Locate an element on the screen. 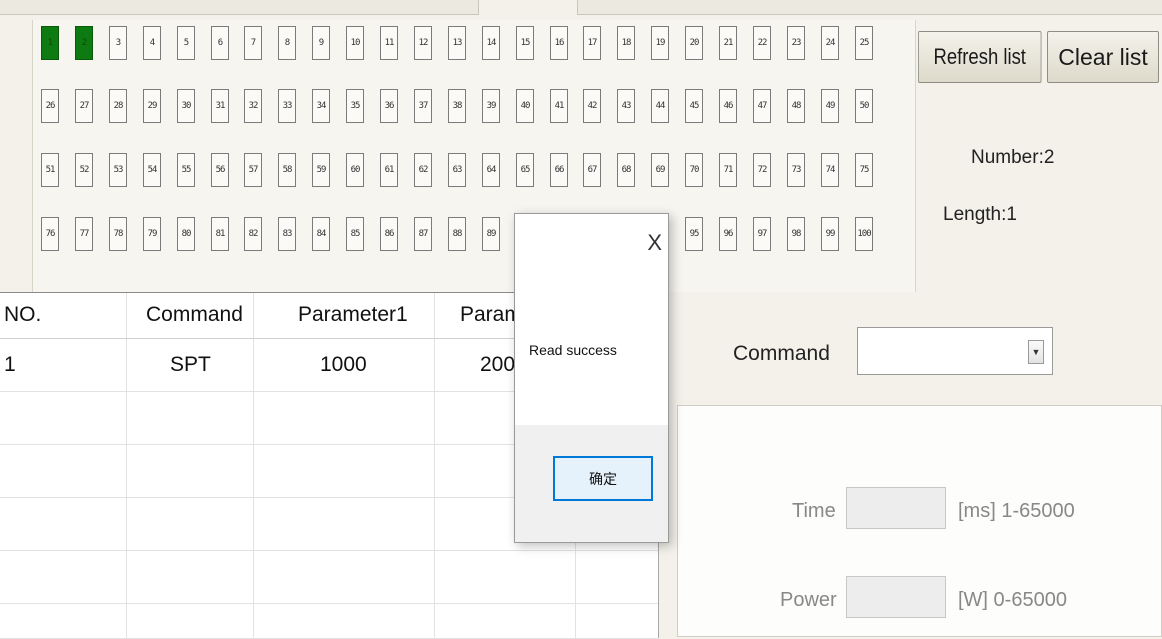  slot-cell: 84 is located at coordinates (321, 234).